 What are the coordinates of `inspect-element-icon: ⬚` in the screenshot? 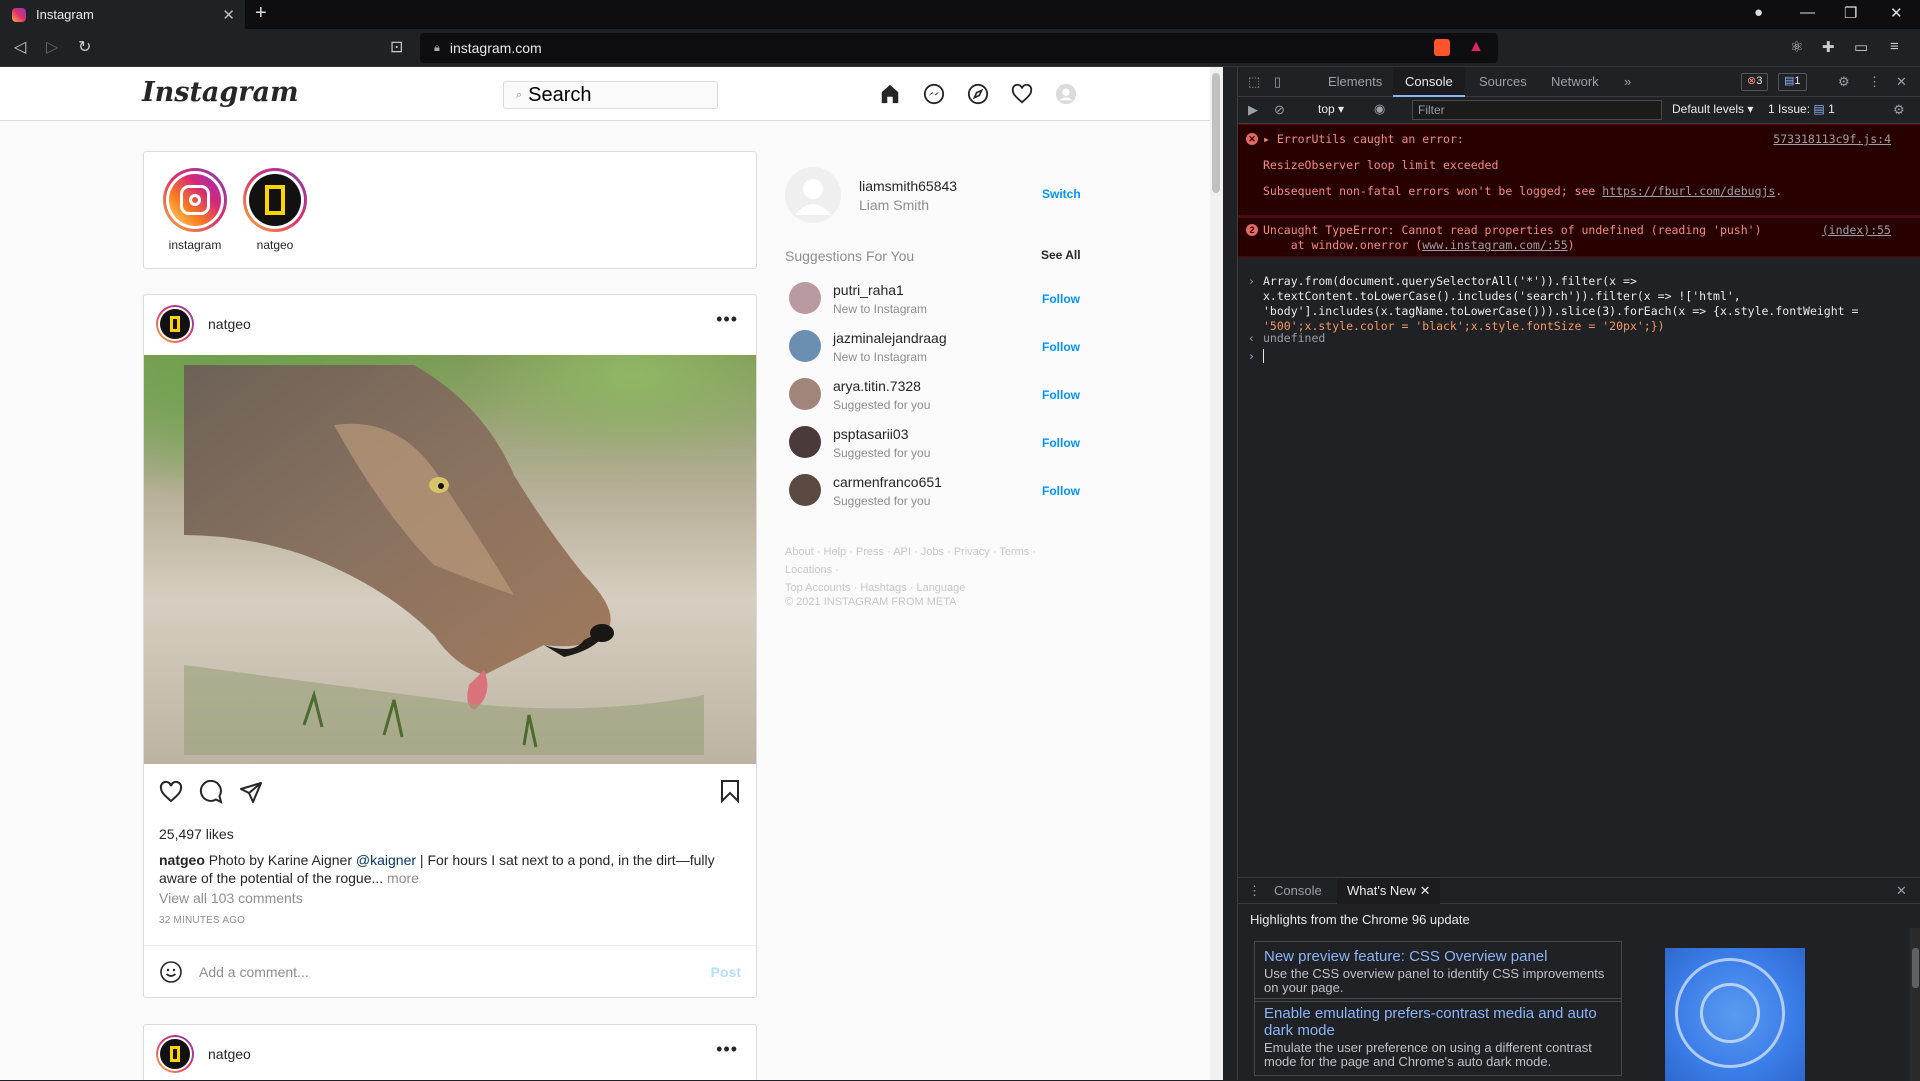 It's located at (1254, 82).